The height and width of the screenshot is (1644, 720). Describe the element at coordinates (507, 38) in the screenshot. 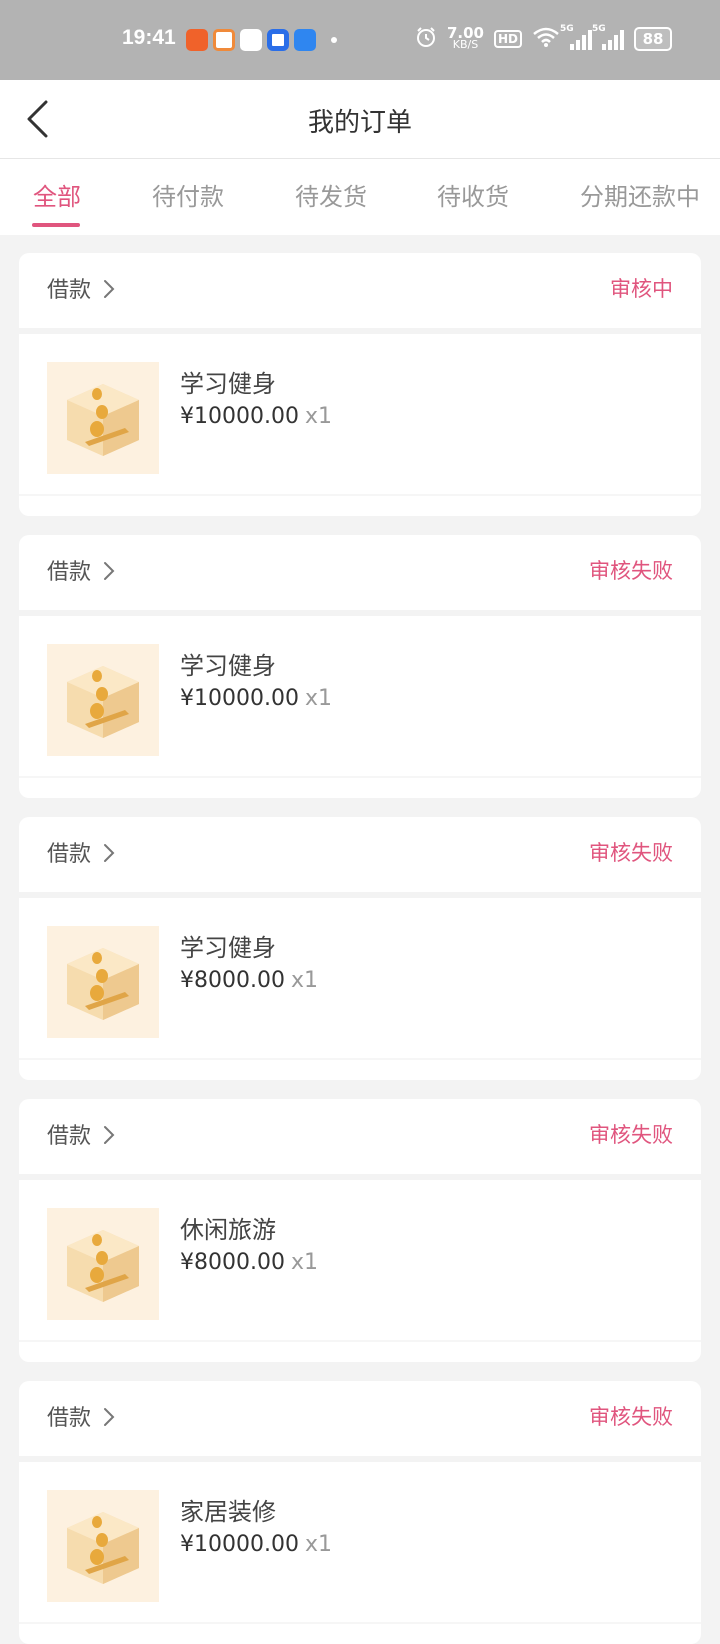

I see `hd-badge: HD` at that location.